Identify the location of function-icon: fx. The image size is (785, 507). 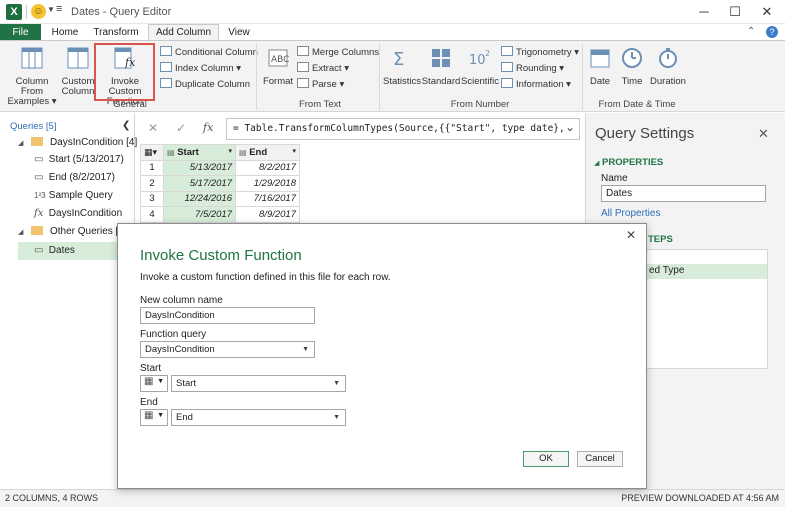
(39, 213).